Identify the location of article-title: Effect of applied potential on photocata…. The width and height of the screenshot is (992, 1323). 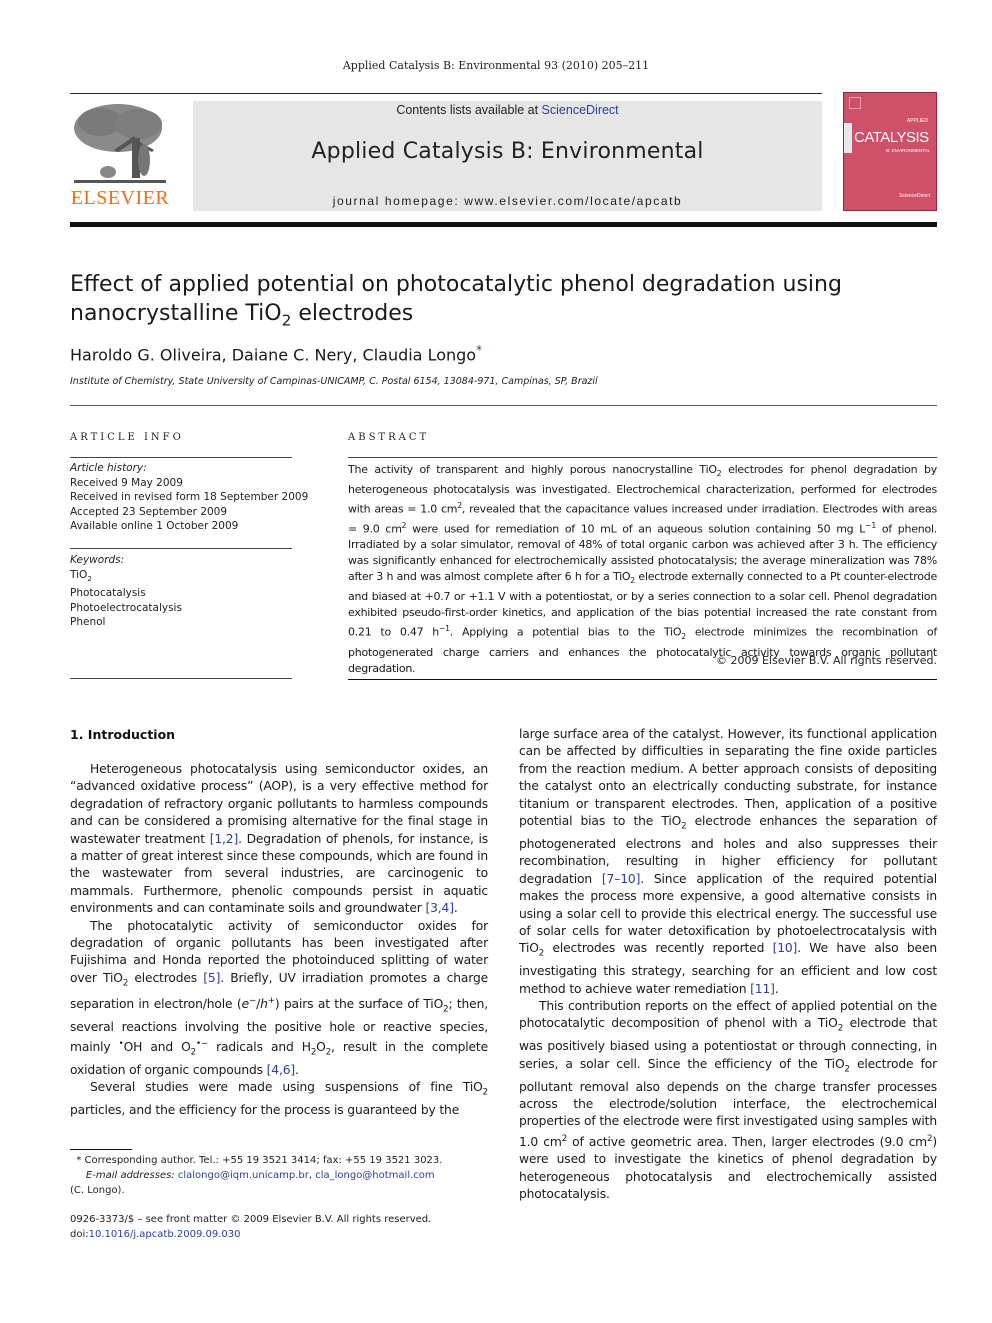
(500, 302).